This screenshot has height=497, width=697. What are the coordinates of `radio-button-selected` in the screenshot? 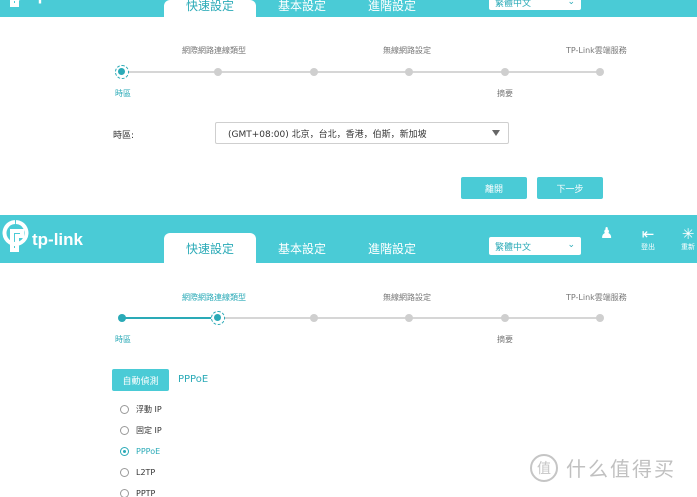 It's located at (124, 451).